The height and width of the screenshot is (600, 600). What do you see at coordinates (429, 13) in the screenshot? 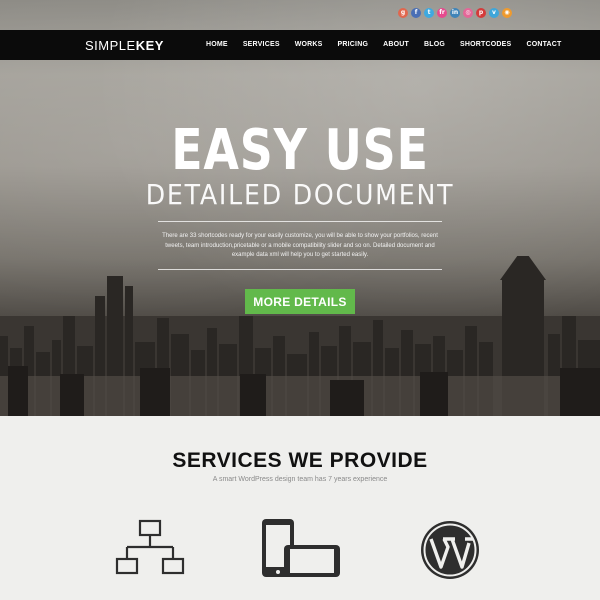
I see `twitter-icon: t` at bounding box center [429, 13].